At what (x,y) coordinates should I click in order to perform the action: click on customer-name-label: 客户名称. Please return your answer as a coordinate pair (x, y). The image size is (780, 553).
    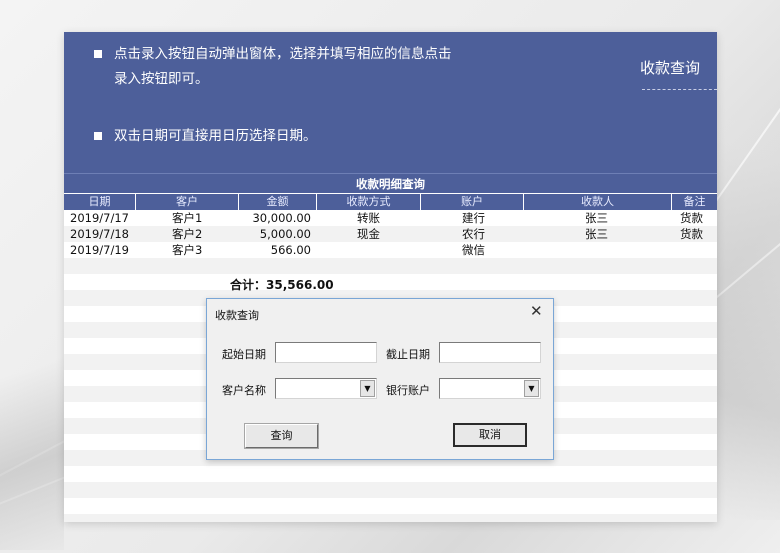
    Looking at the image, I should click on (244, 390).